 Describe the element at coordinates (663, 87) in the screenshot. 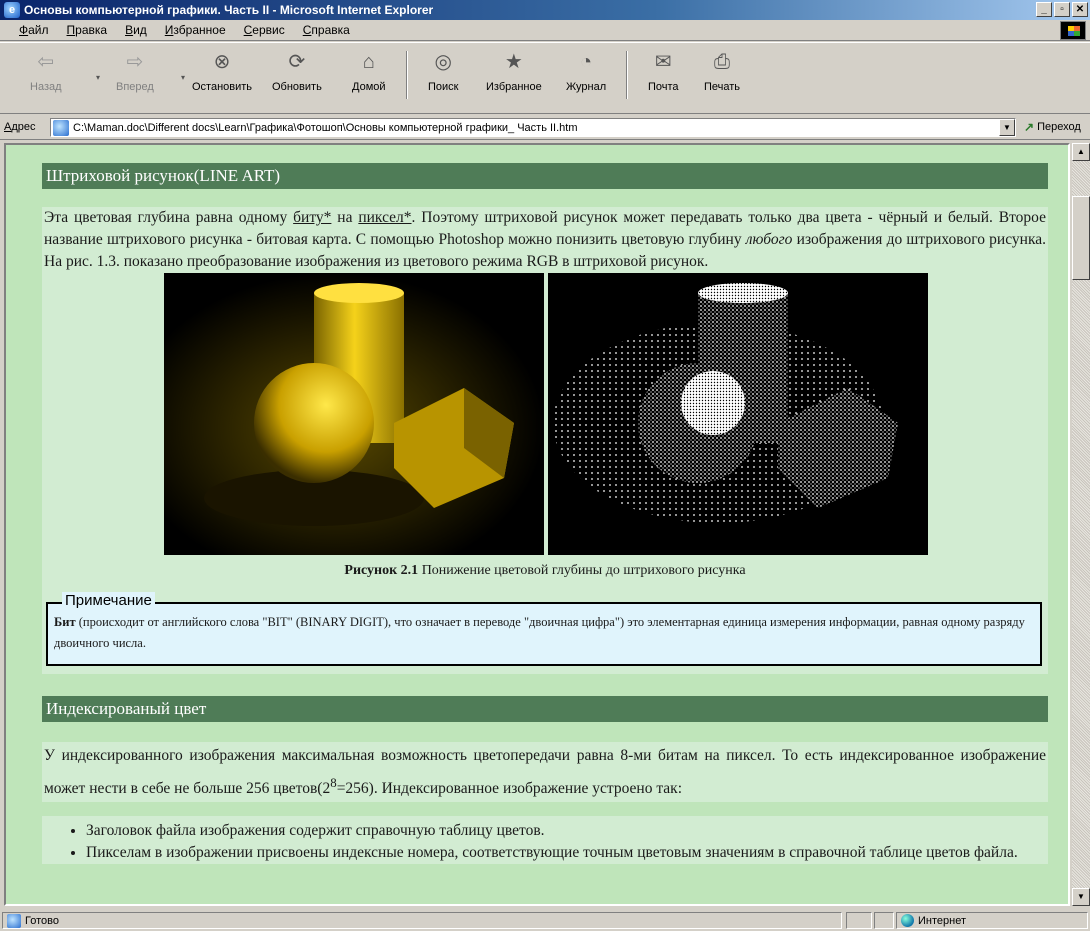

I see `mail-label: Почта` at that location.